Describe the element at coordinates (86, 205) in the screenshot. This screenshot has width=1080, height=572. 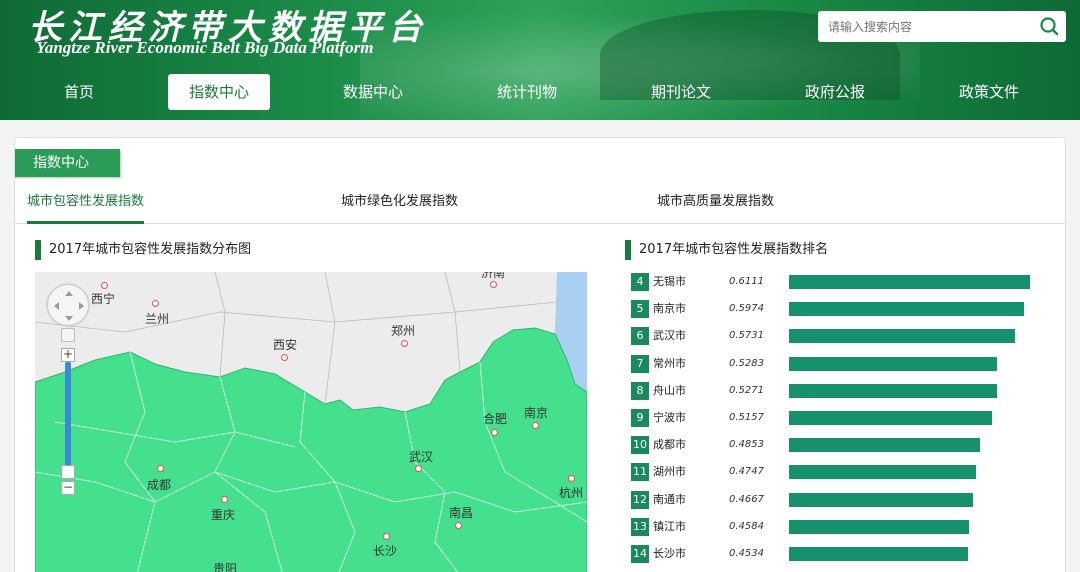
I see `tab-inclusive-development: 城市包容性发展指数` at that location.